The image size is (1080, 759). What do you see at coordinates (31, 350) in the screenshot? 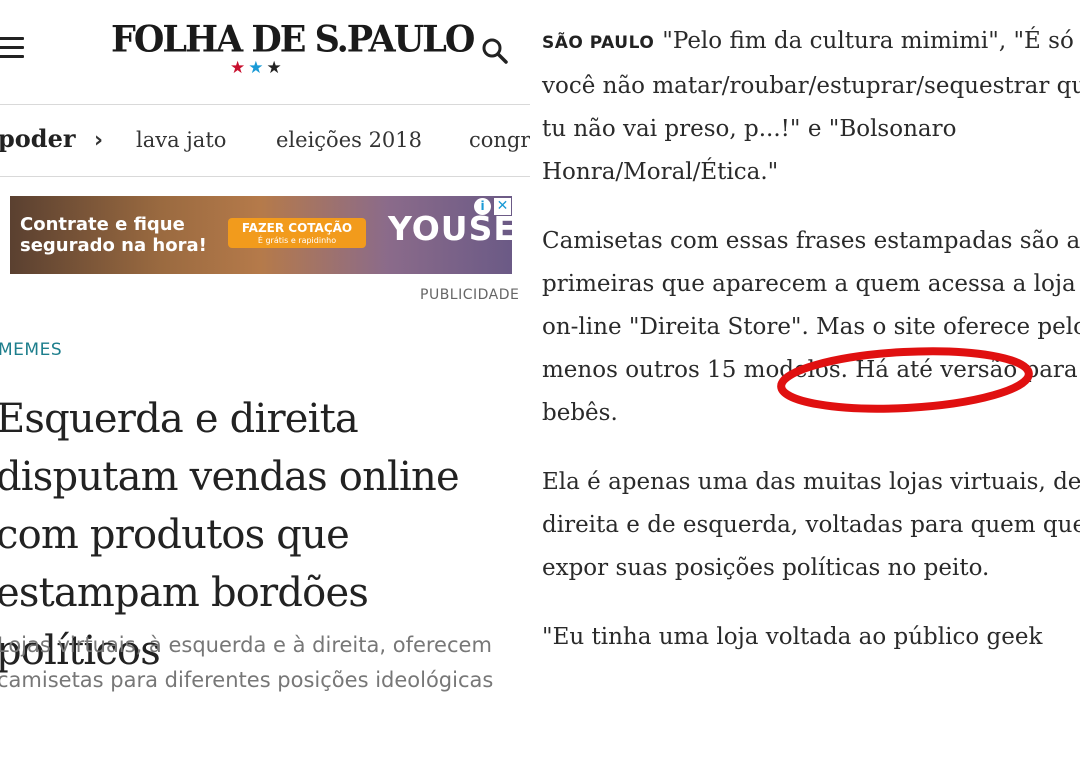
I see `article-kicker: MEMES` at bounding box center [31, 350].